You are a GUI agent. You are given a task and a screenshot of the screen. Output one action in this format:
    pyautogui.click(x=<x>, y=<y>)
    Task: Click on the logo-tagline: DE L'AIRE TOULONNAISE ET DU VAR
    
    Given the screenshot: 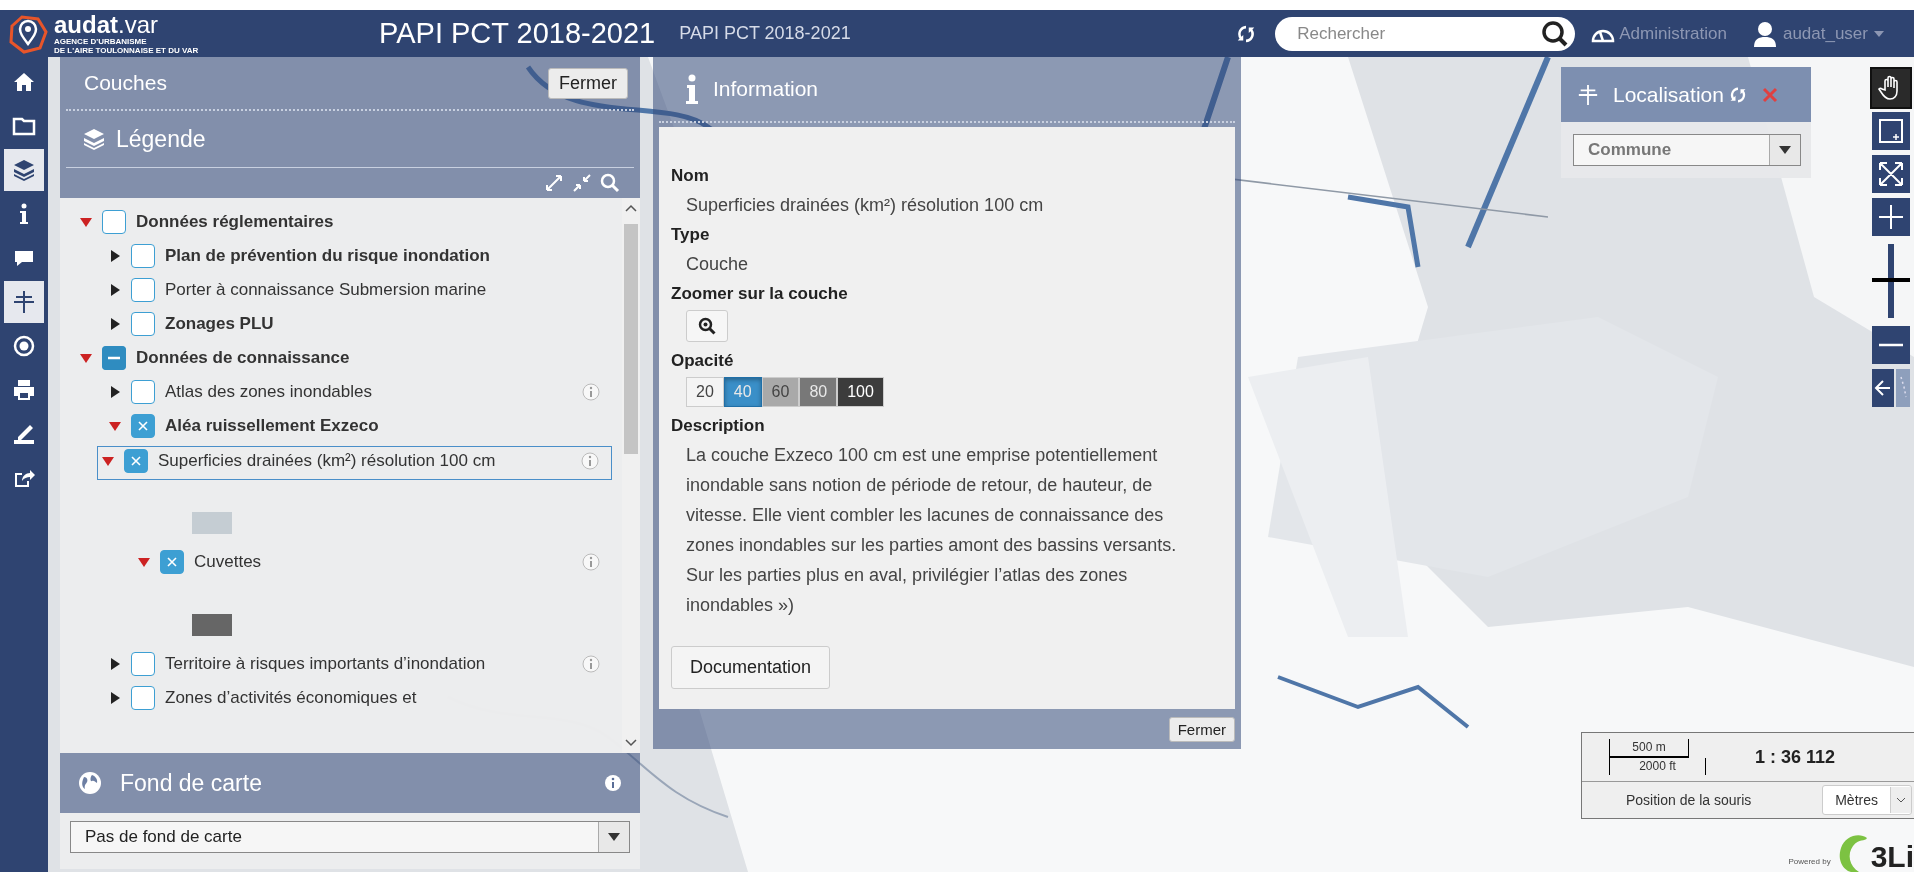 What is the action you would take?
    pyautogui.click(x=127, y=50)
    